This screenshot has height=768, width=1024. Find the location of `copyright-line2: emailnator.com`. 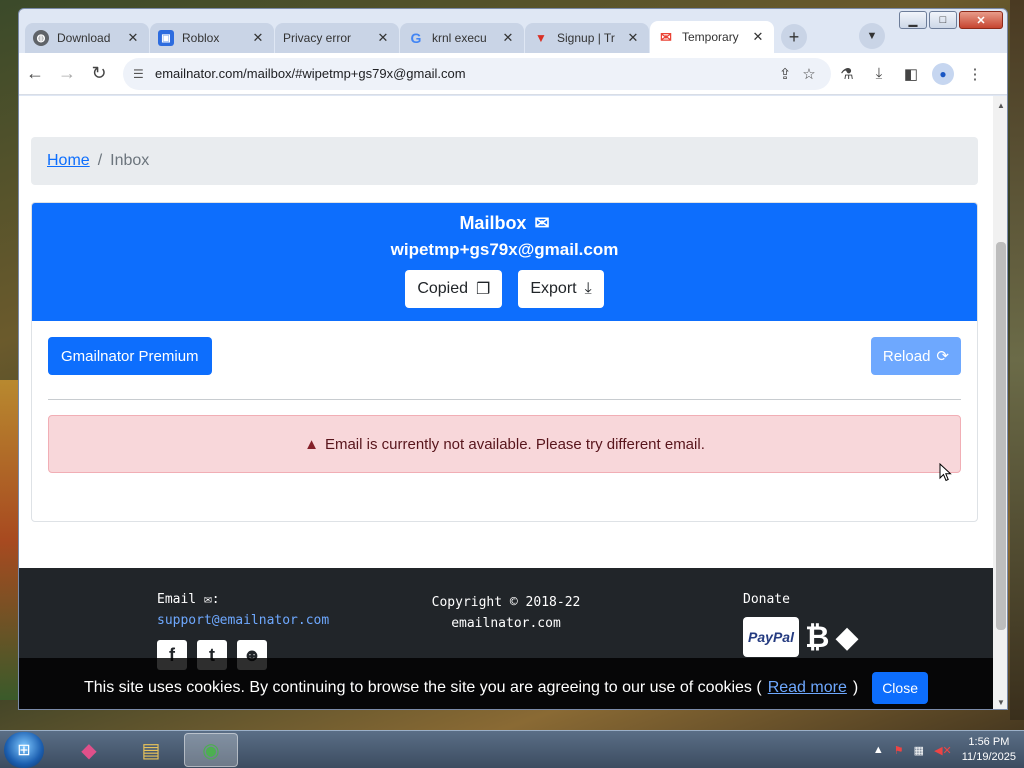

copyright-line2: emailnator.com is located at coordinates (506, 623).